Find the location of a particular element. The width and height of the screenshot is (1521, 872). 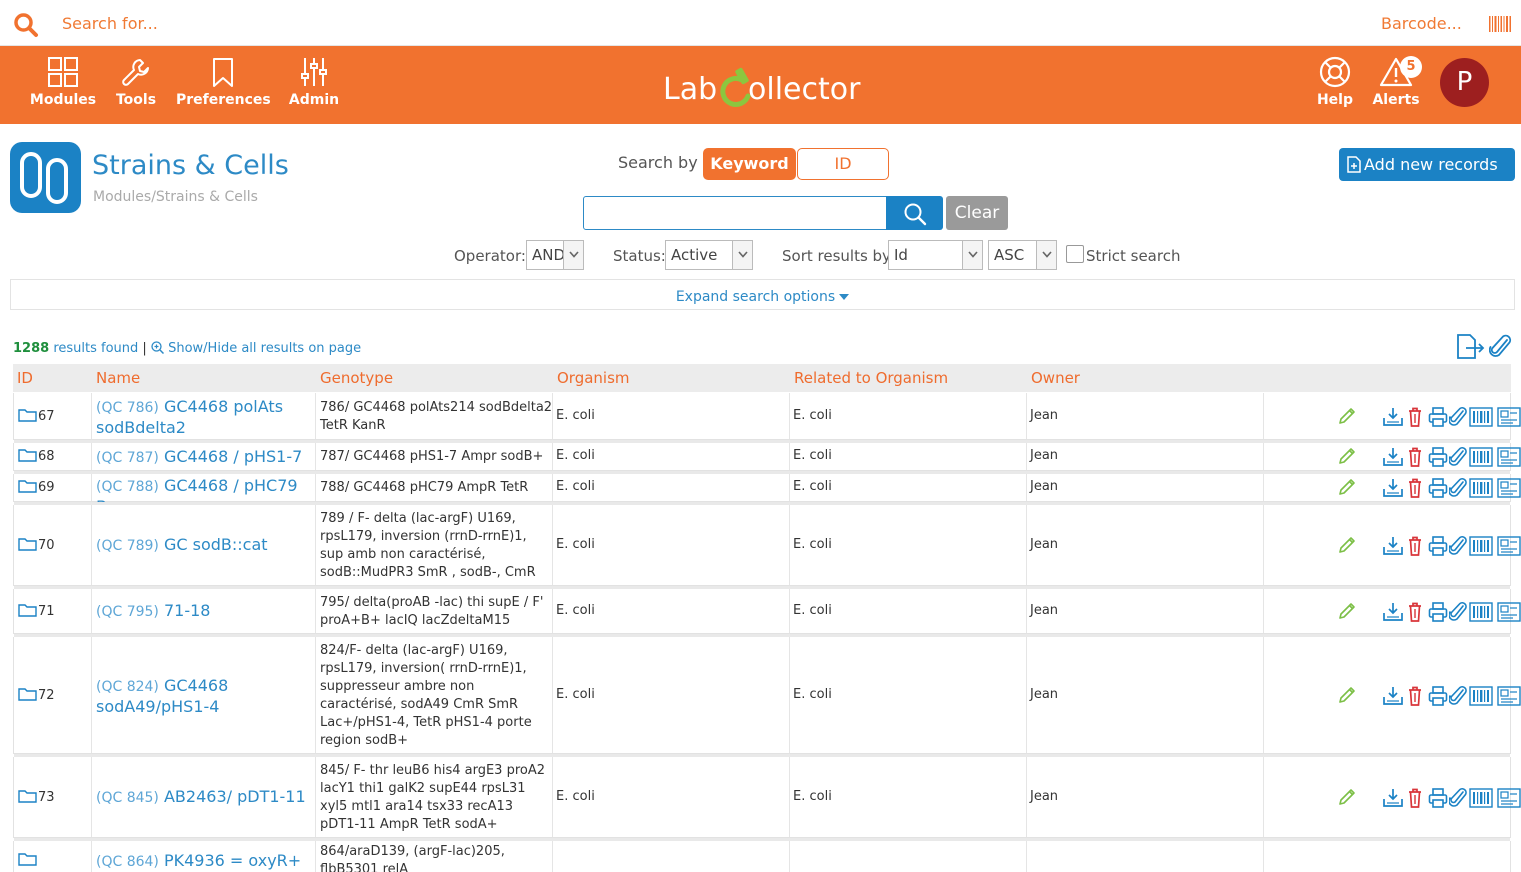

operator-select: AND is located at coordinates (555, 255).